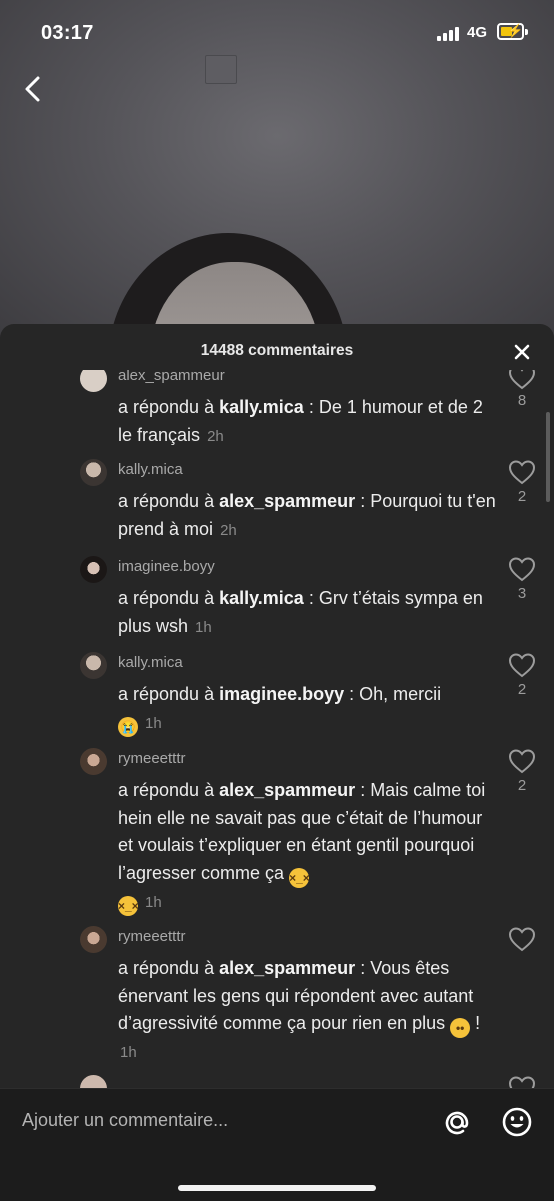  I want to click on smile-icon, so click(517, 1122).